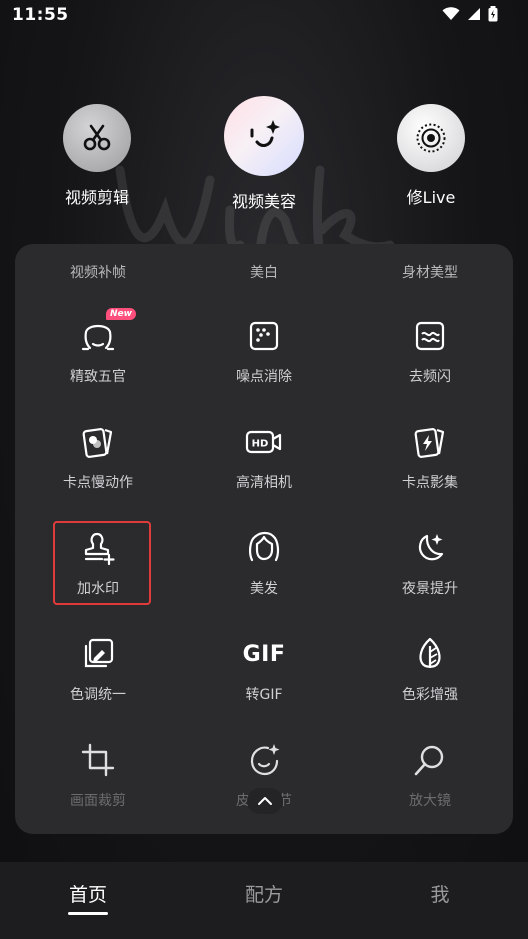 This screenshot has width=528, height=939. I want to click on tool-hd-camera: HD 高清相机, so click(264, 468).